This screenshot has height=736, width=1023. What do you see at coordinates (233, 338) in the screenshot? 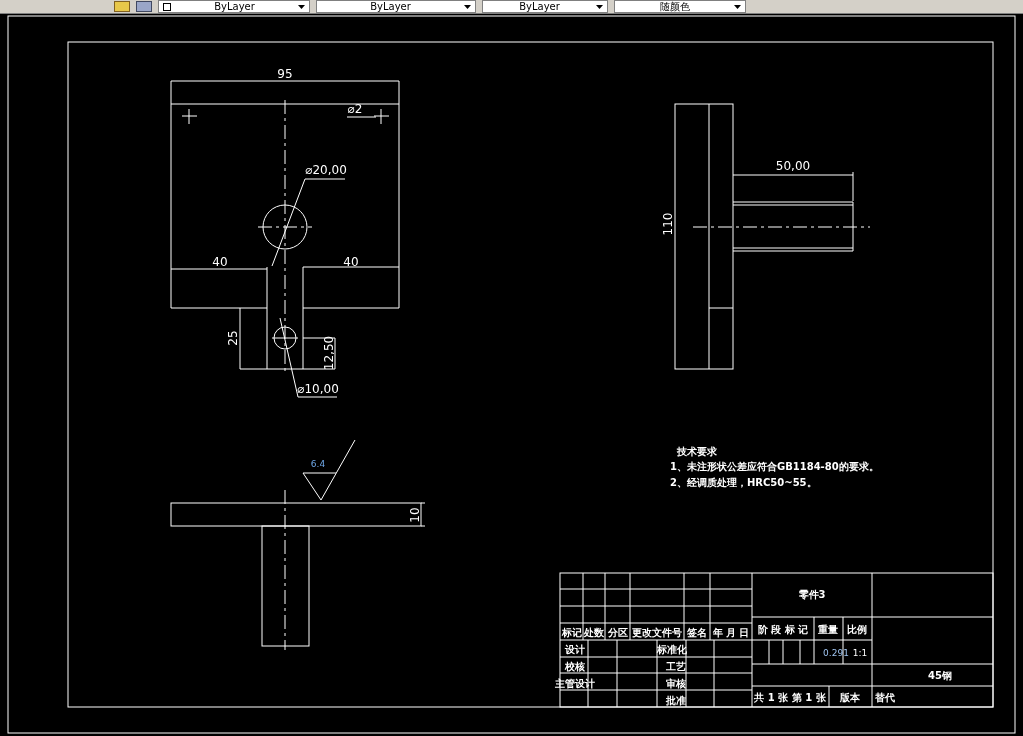
I see `dimension-label: 25` at bounding box center [233, 338].